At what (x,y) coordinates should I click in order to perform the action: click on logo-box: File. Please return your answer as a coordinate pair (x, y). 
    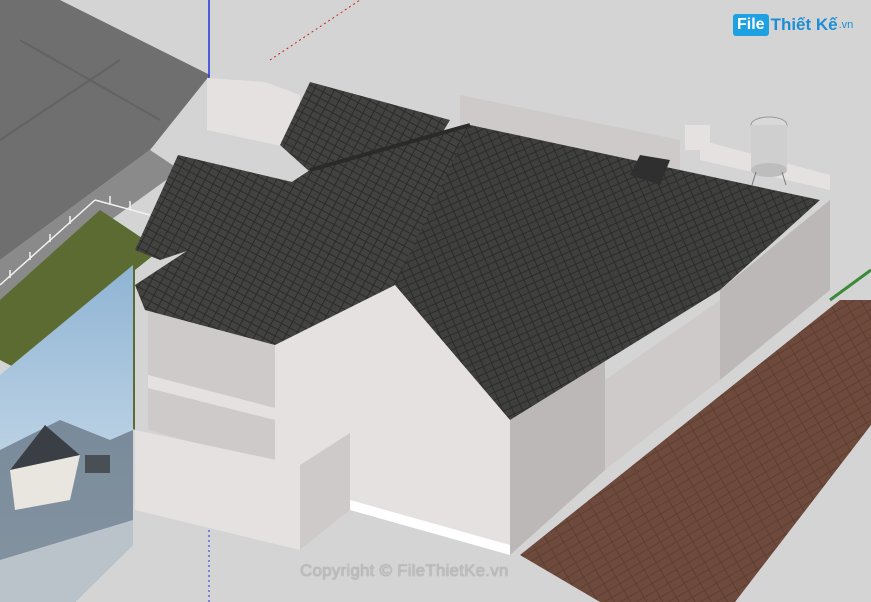
    Looking at the image, I should click on (751, 25).